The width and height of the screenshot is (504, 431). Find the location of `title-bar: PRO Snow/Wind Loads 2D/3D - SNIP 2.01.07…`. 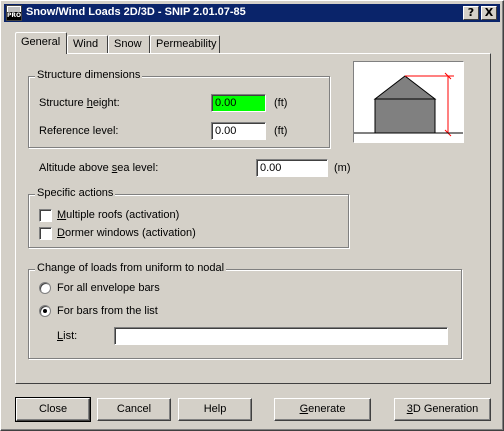

title-bar: PRO Snow/Wind Loads 2D/3D - SNIP 2.01.07… is located at coordinates (252, 13).